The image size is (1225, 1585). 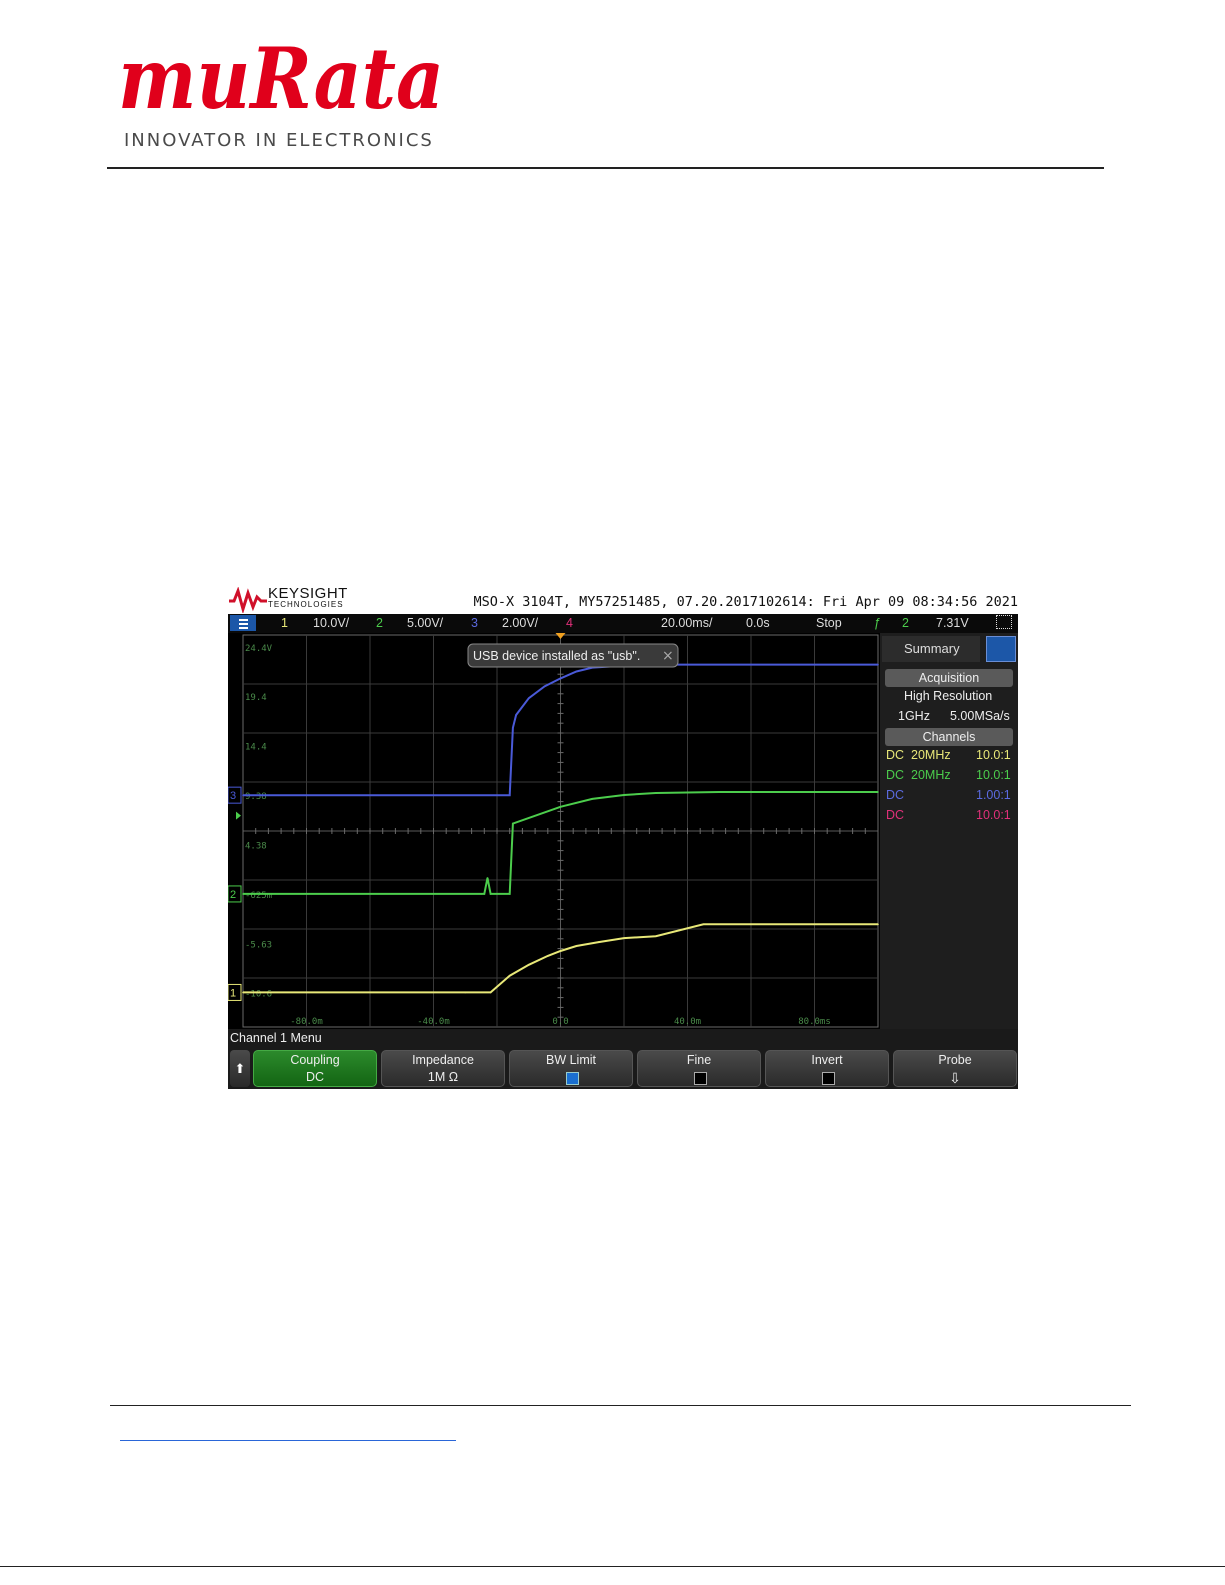 What do you see at coordinates (1001, 649) in the screenshot?
I see `panel-menu-icon` at bounding box center [1001, 649].